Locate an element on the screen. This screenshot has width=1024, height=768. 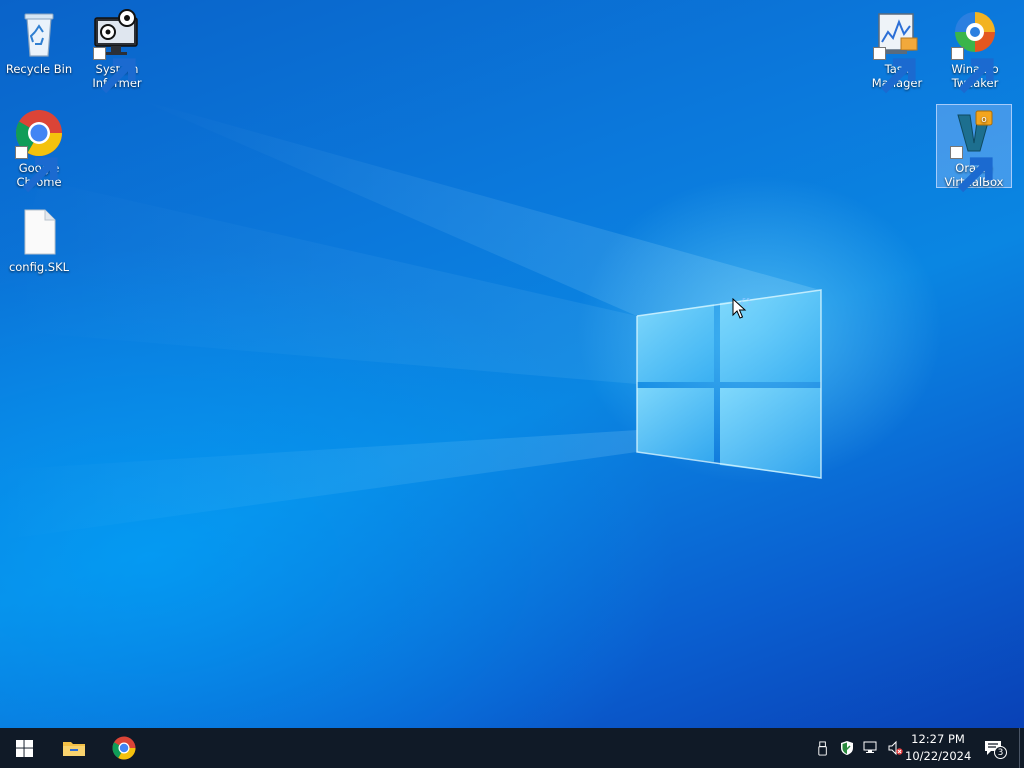
system-informer-icon is located at coordinates (117, 51).